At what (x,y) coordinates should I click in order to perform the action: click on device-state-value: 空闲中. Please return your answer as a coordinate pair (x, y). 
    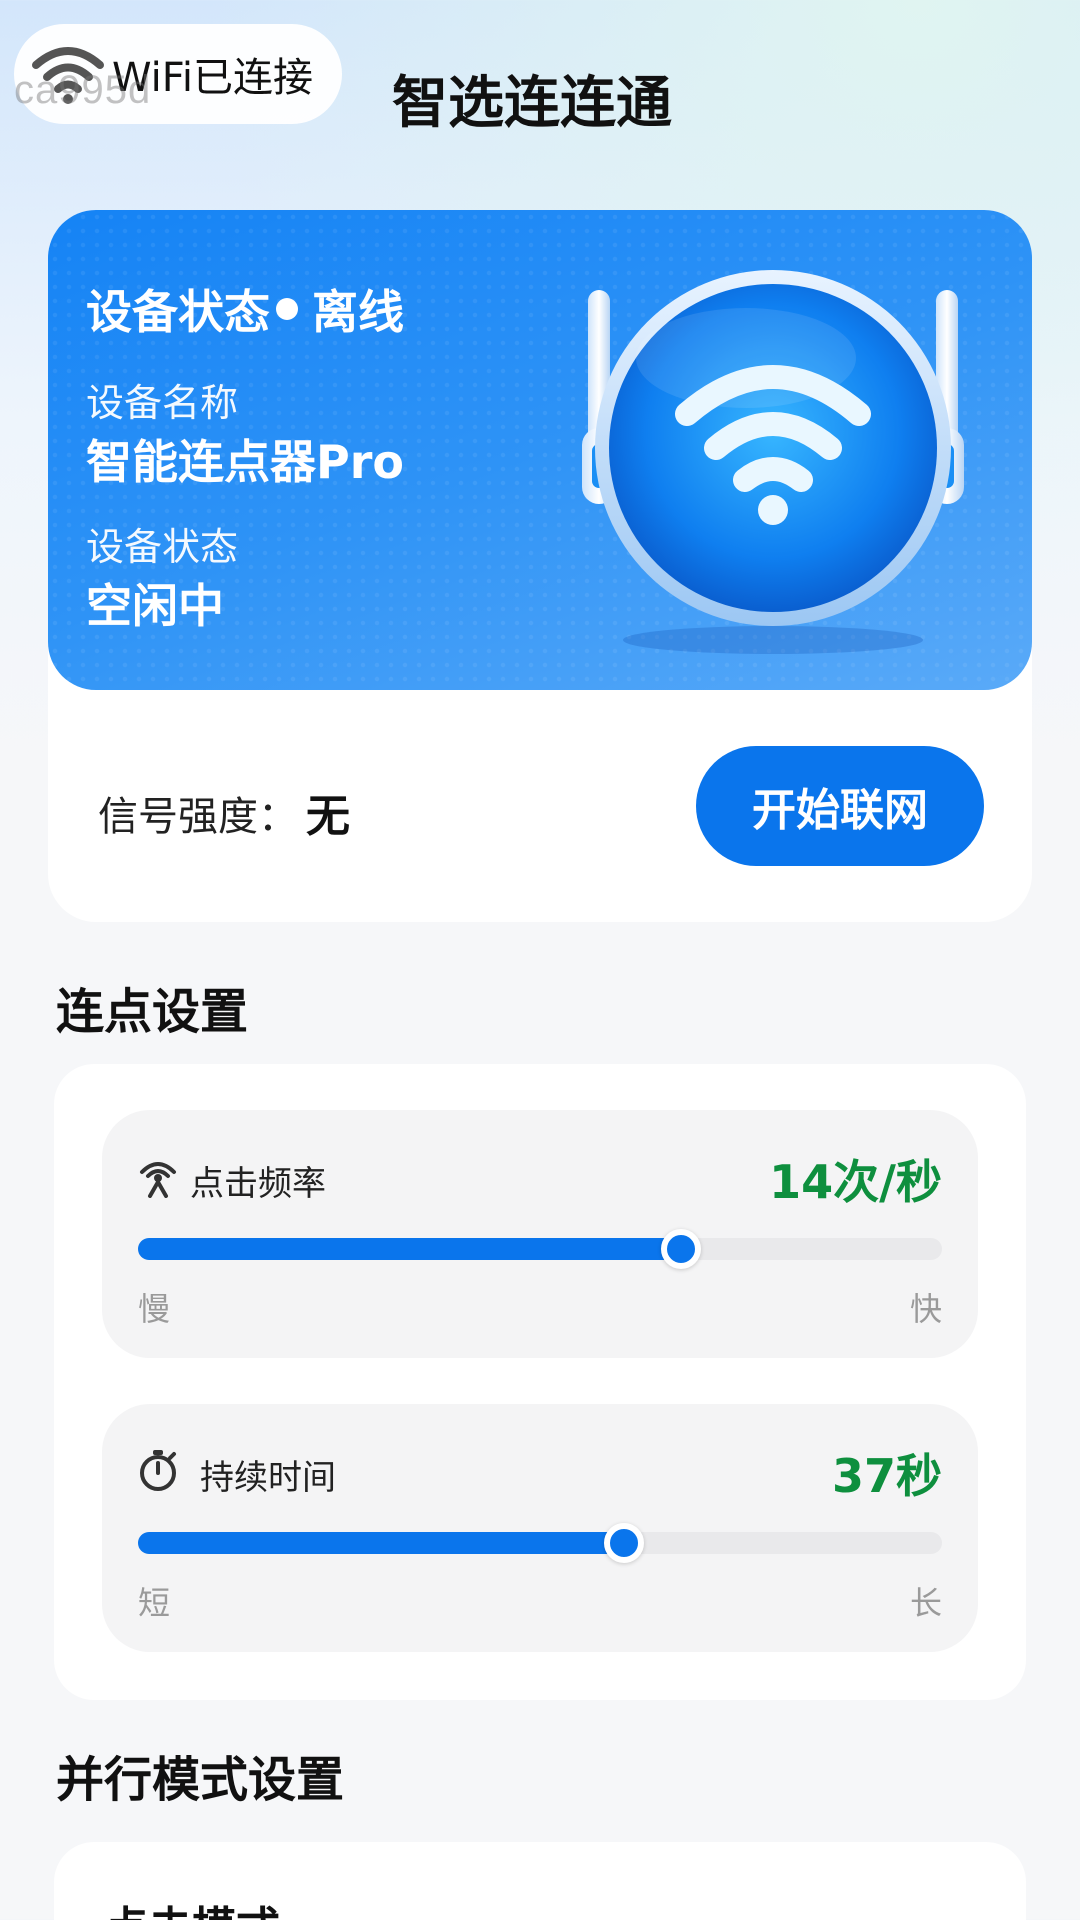
    Looking at the image, I should click on (155, 606).